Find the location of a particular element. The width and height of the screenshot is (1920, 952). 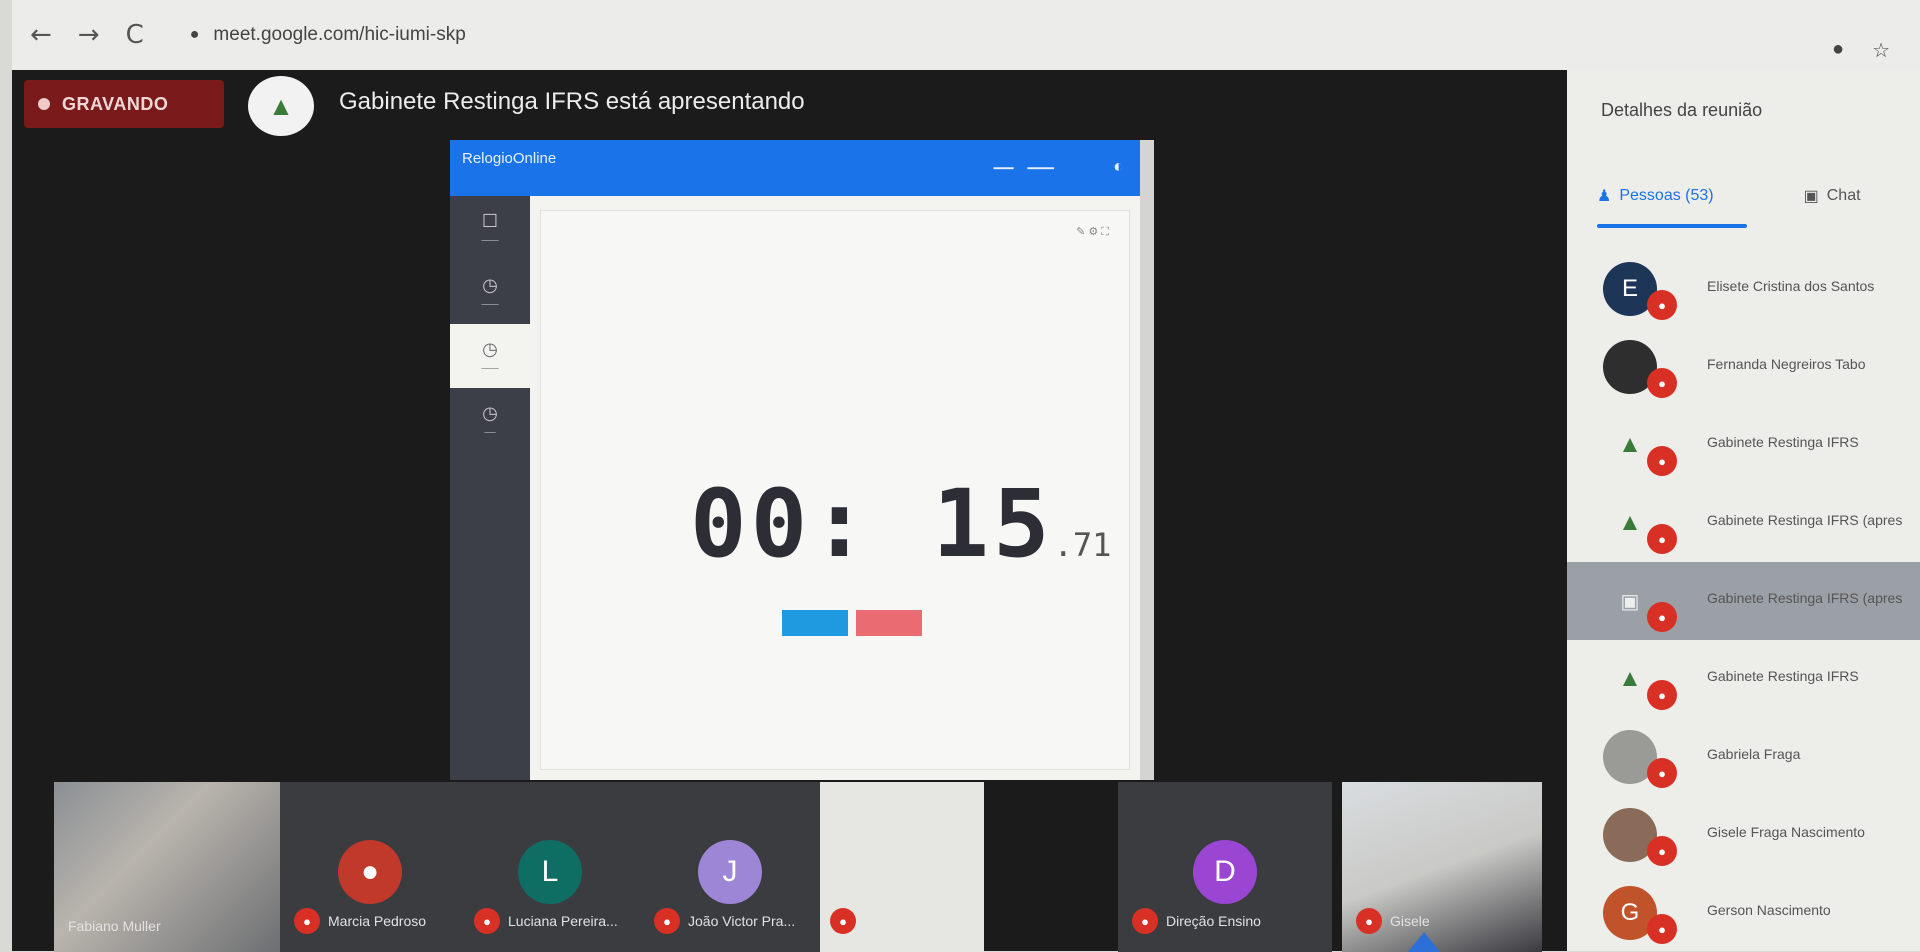

active-tab-indicator is located at coordinates (1672, 226).